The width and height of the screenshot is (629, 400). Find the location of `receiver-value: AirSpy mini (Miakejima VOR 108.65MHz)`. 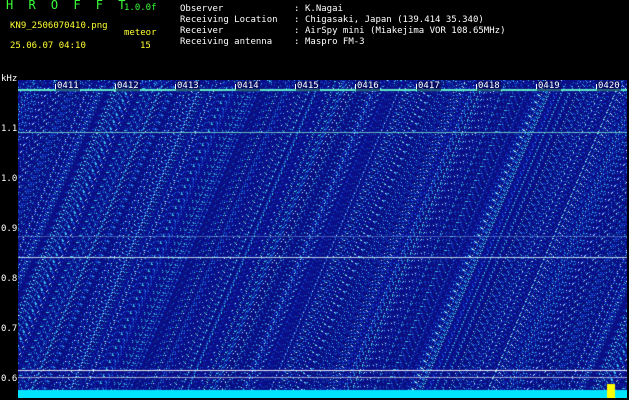

receiver-value: AirSpy mini (Miakejima VOR 108.65MHz) is located at coordinates (405, 31).